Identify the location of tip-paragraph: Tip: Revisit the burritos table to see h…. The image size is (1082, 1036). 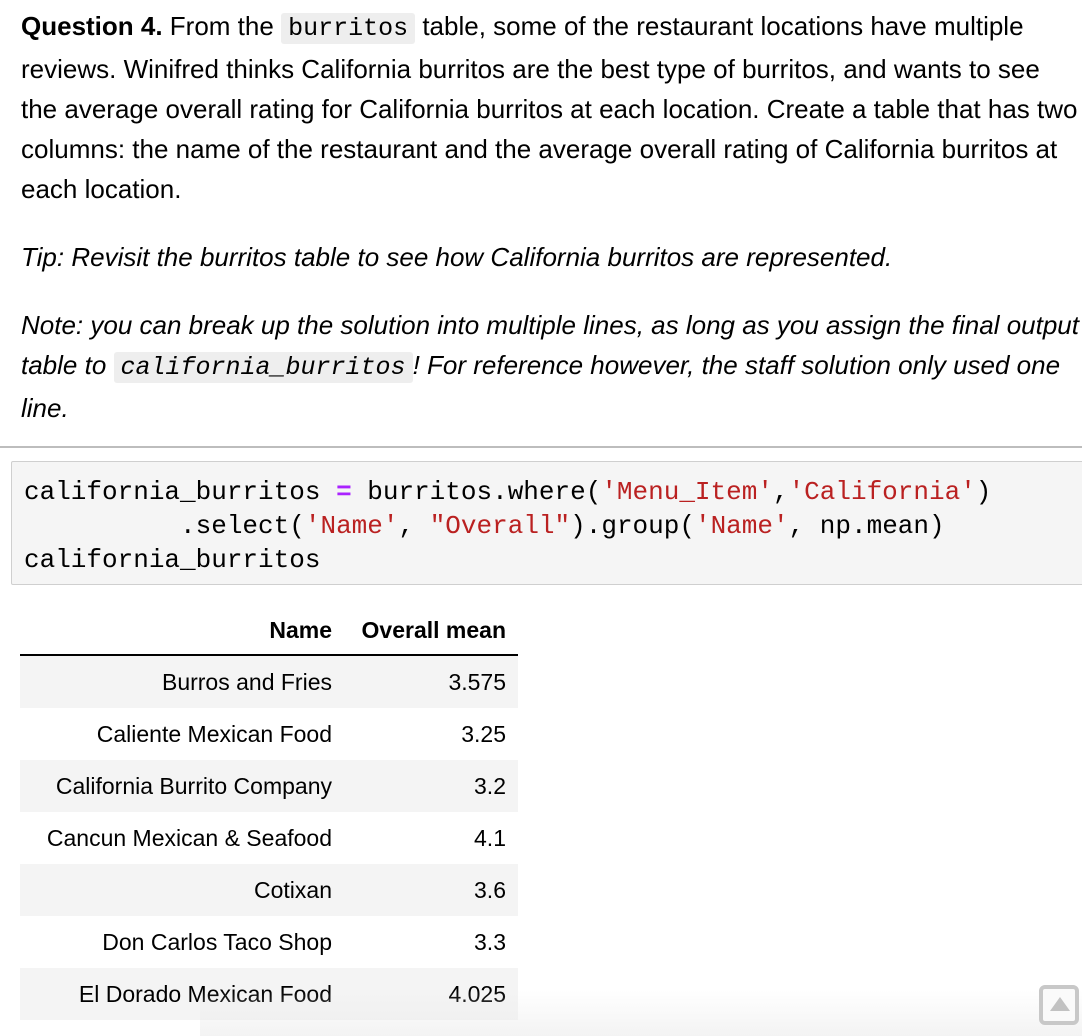
(457, 257).